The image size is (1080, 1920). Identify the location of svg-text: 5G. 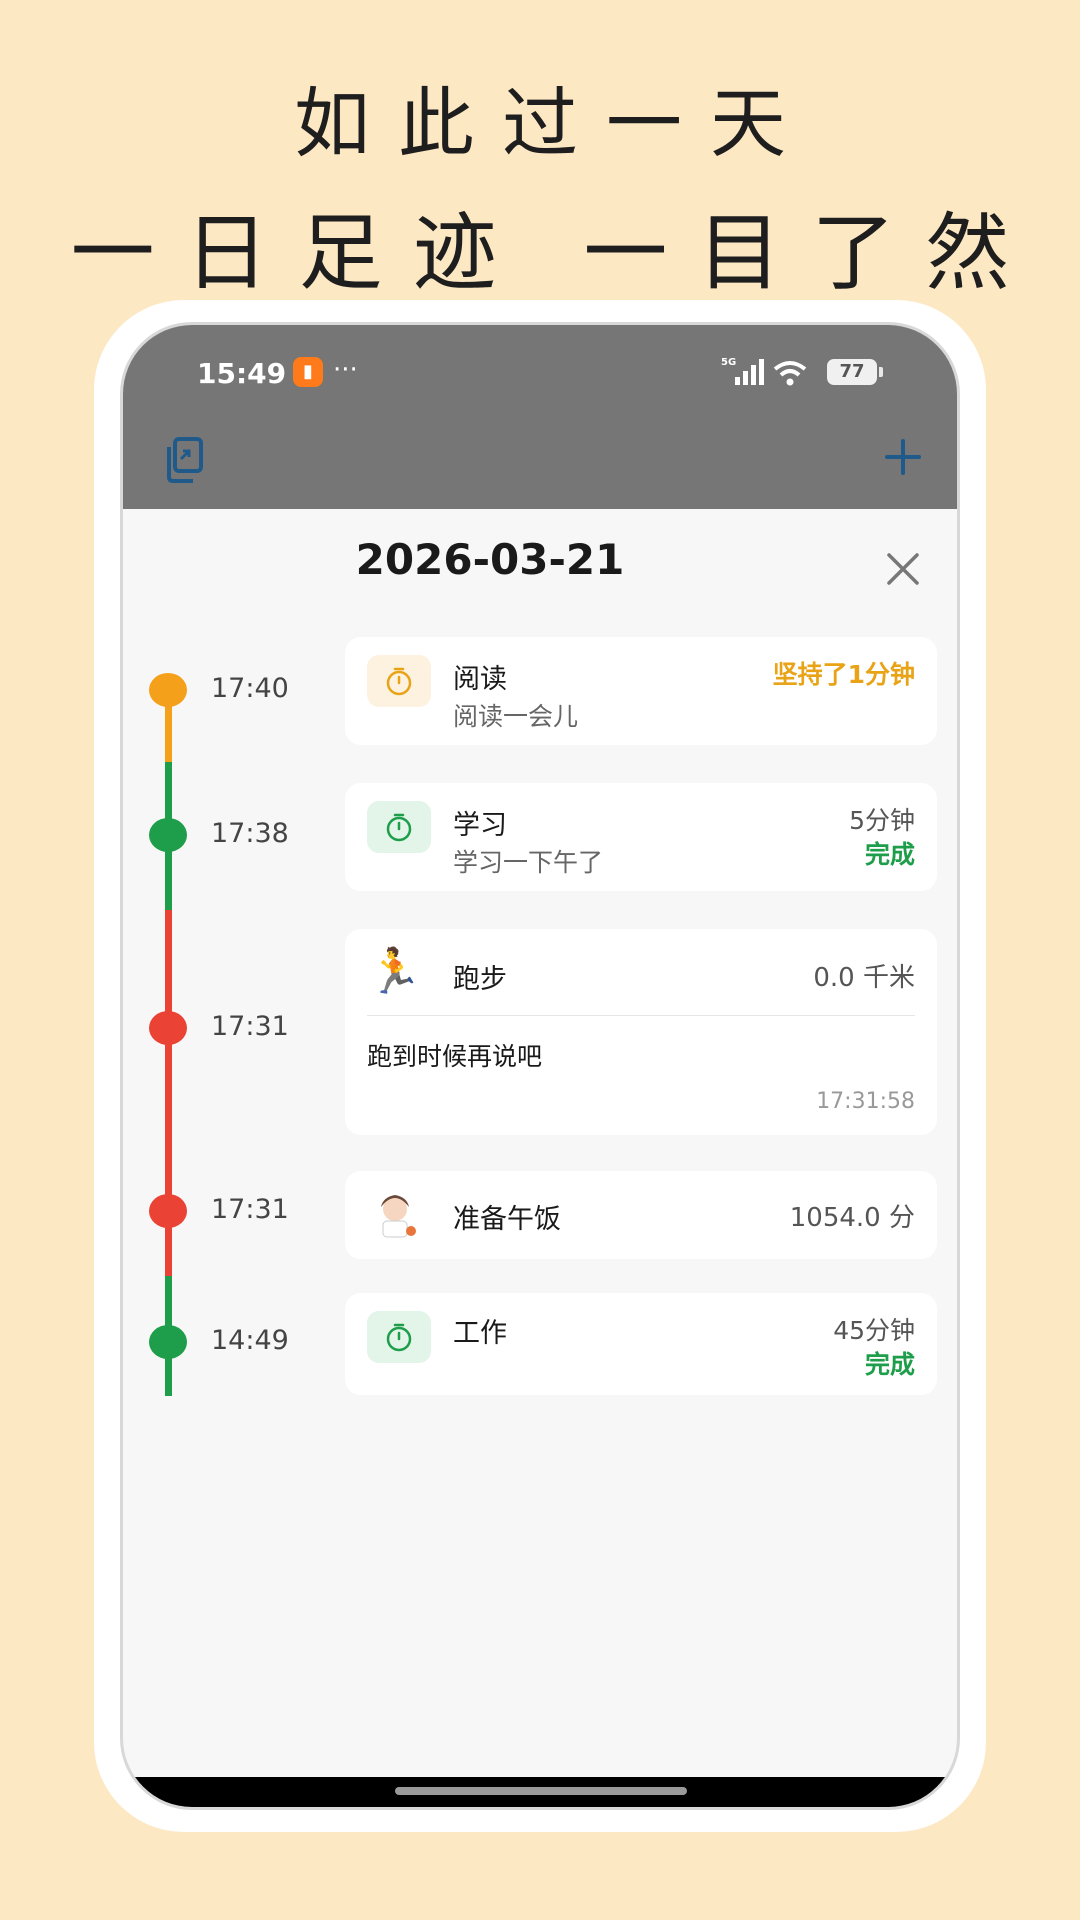
(728, 362).